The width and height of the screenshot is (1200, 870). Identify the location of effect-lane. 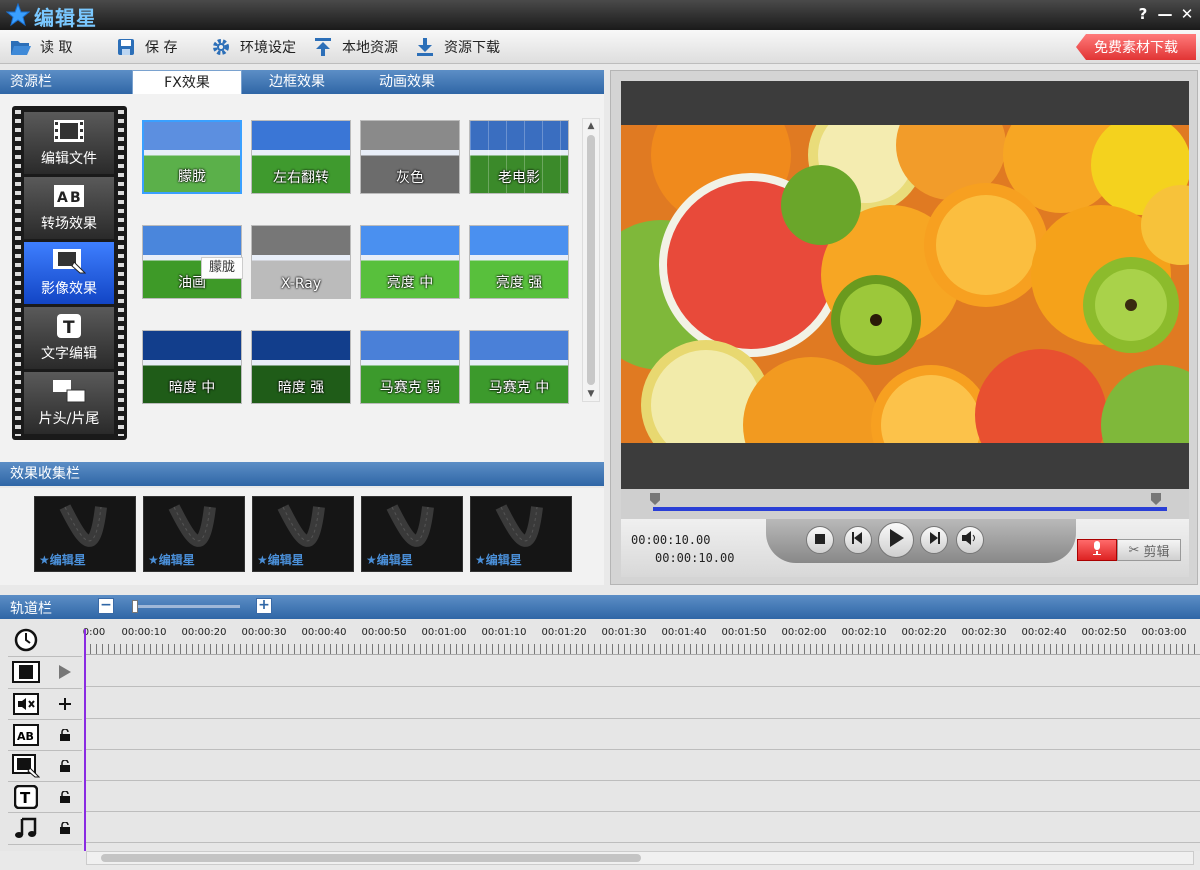
(642, 765).